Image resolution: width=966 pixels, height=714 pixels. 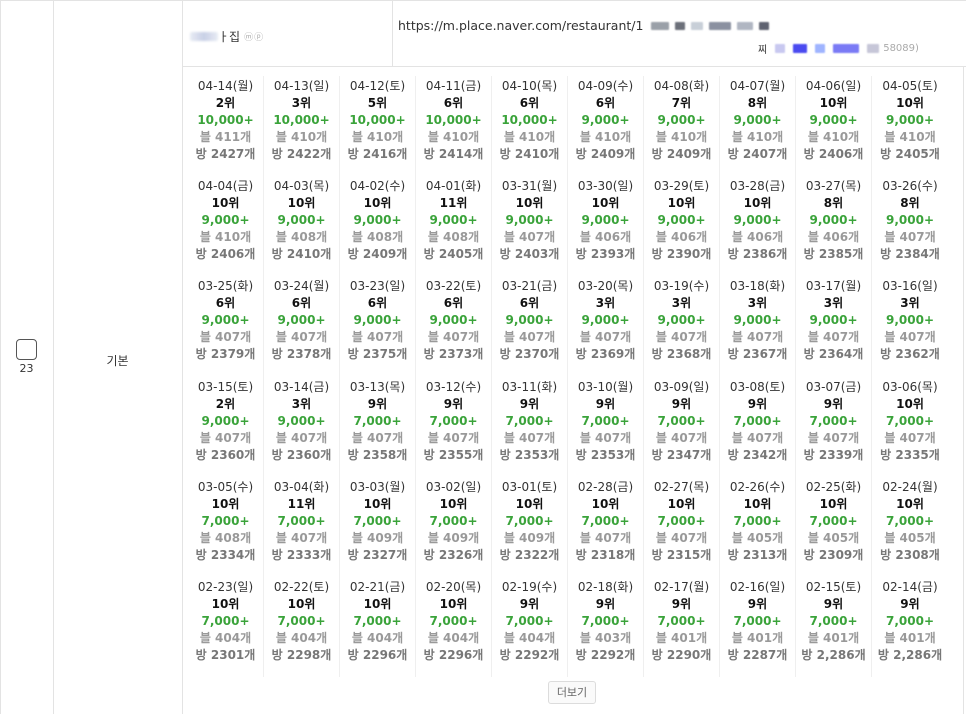 What do you see at coordinates (757, 386) in the screenshot?
I see `day-date: 03-08(토)` at bounding box center [757, 386].